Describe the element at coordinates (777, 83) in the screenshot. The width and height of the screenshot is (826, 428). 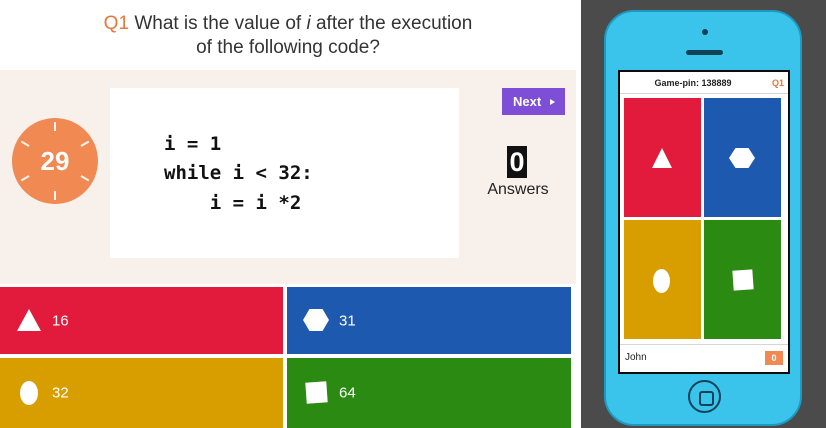
I see `question-indicator: Q1` at that location.